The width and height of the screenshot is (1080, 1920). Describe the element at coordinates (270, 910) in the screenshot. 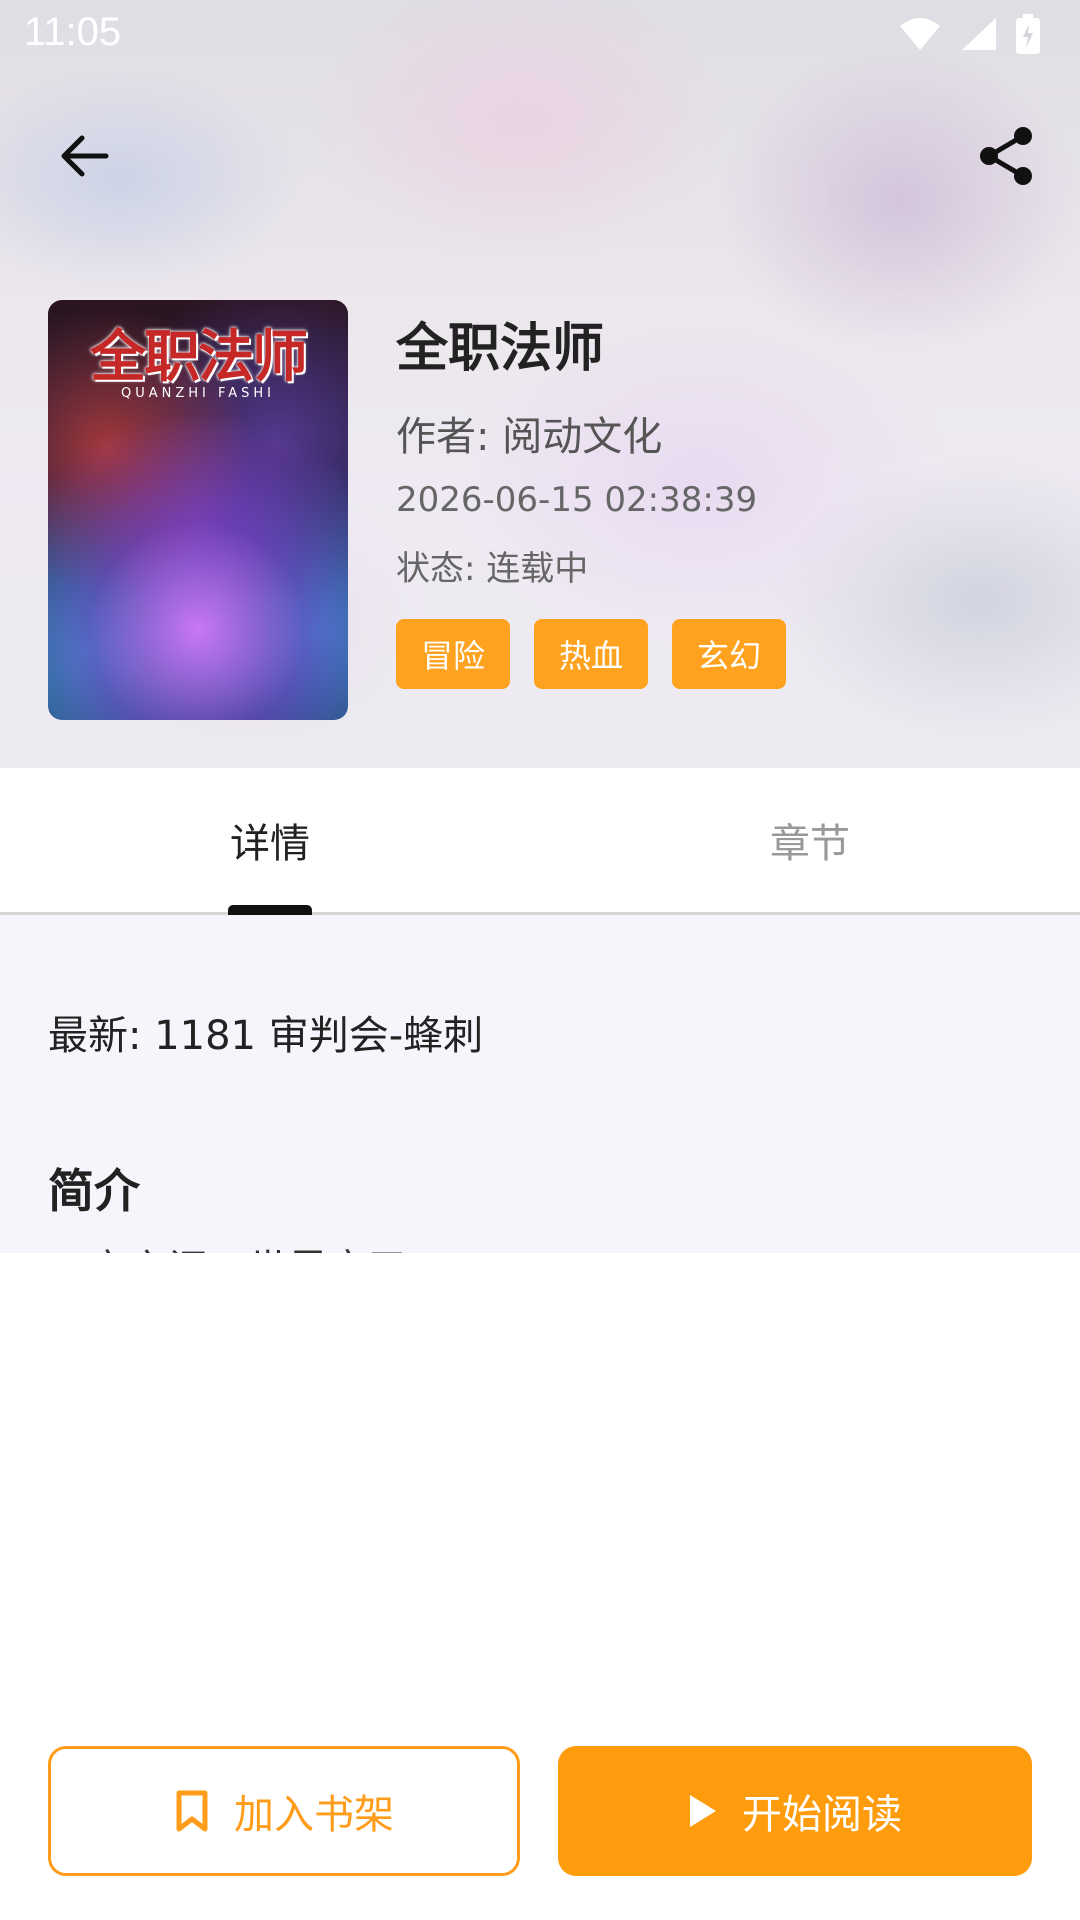

I see `tab-indicator` at that location.